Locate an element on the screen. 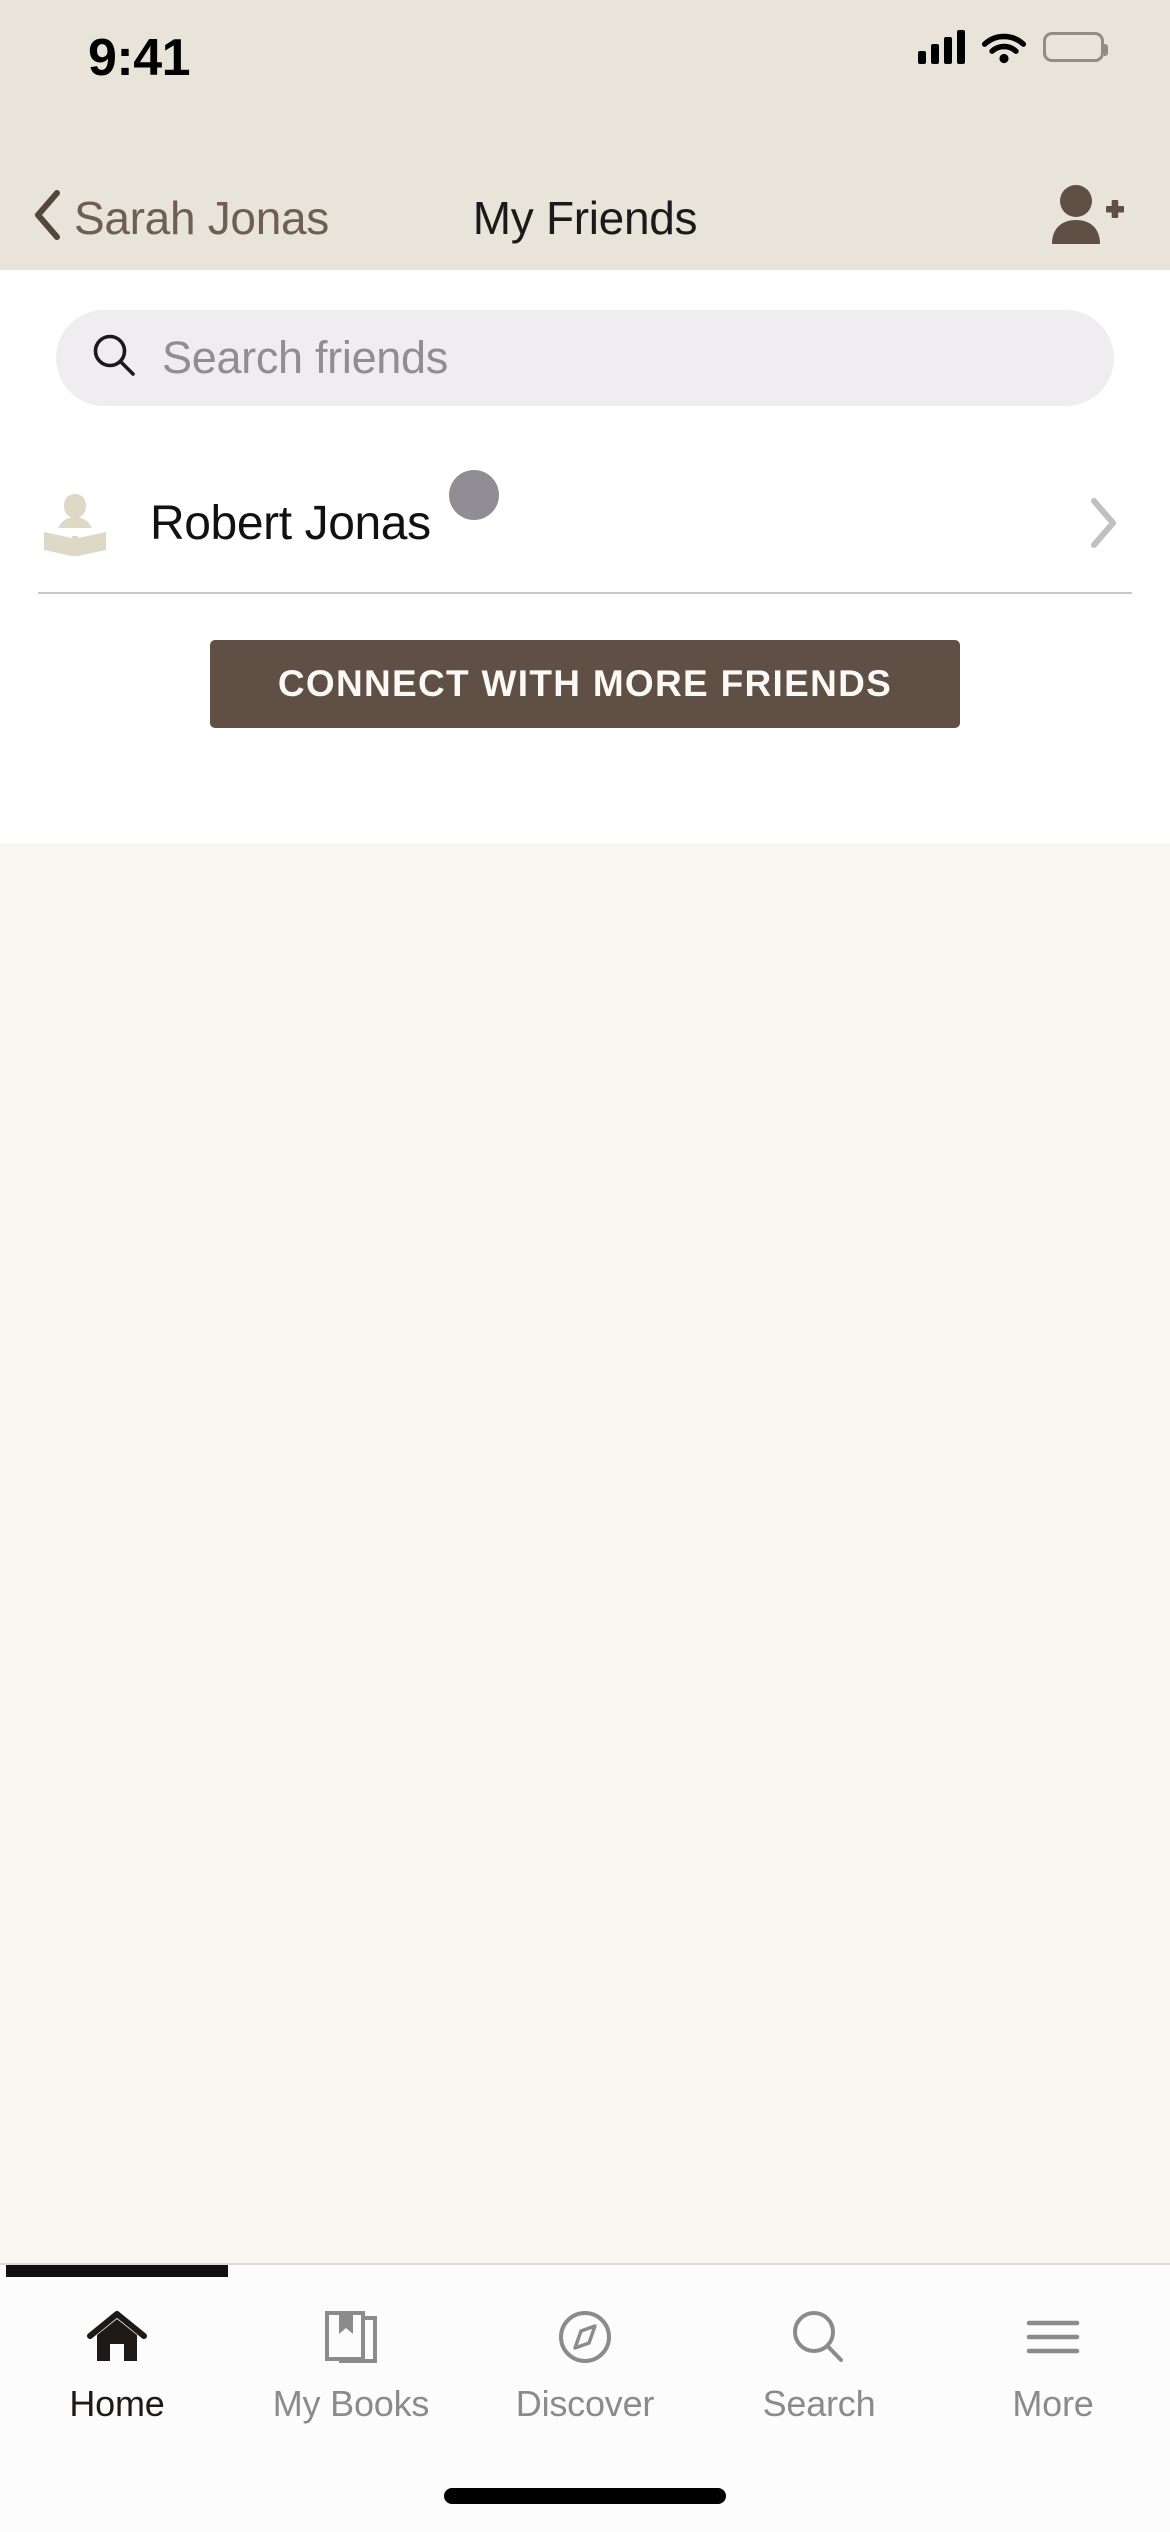 This screenshot has height=2532, width=1170. friend-name: Robert Jonas is located at coordinates (290, 523).